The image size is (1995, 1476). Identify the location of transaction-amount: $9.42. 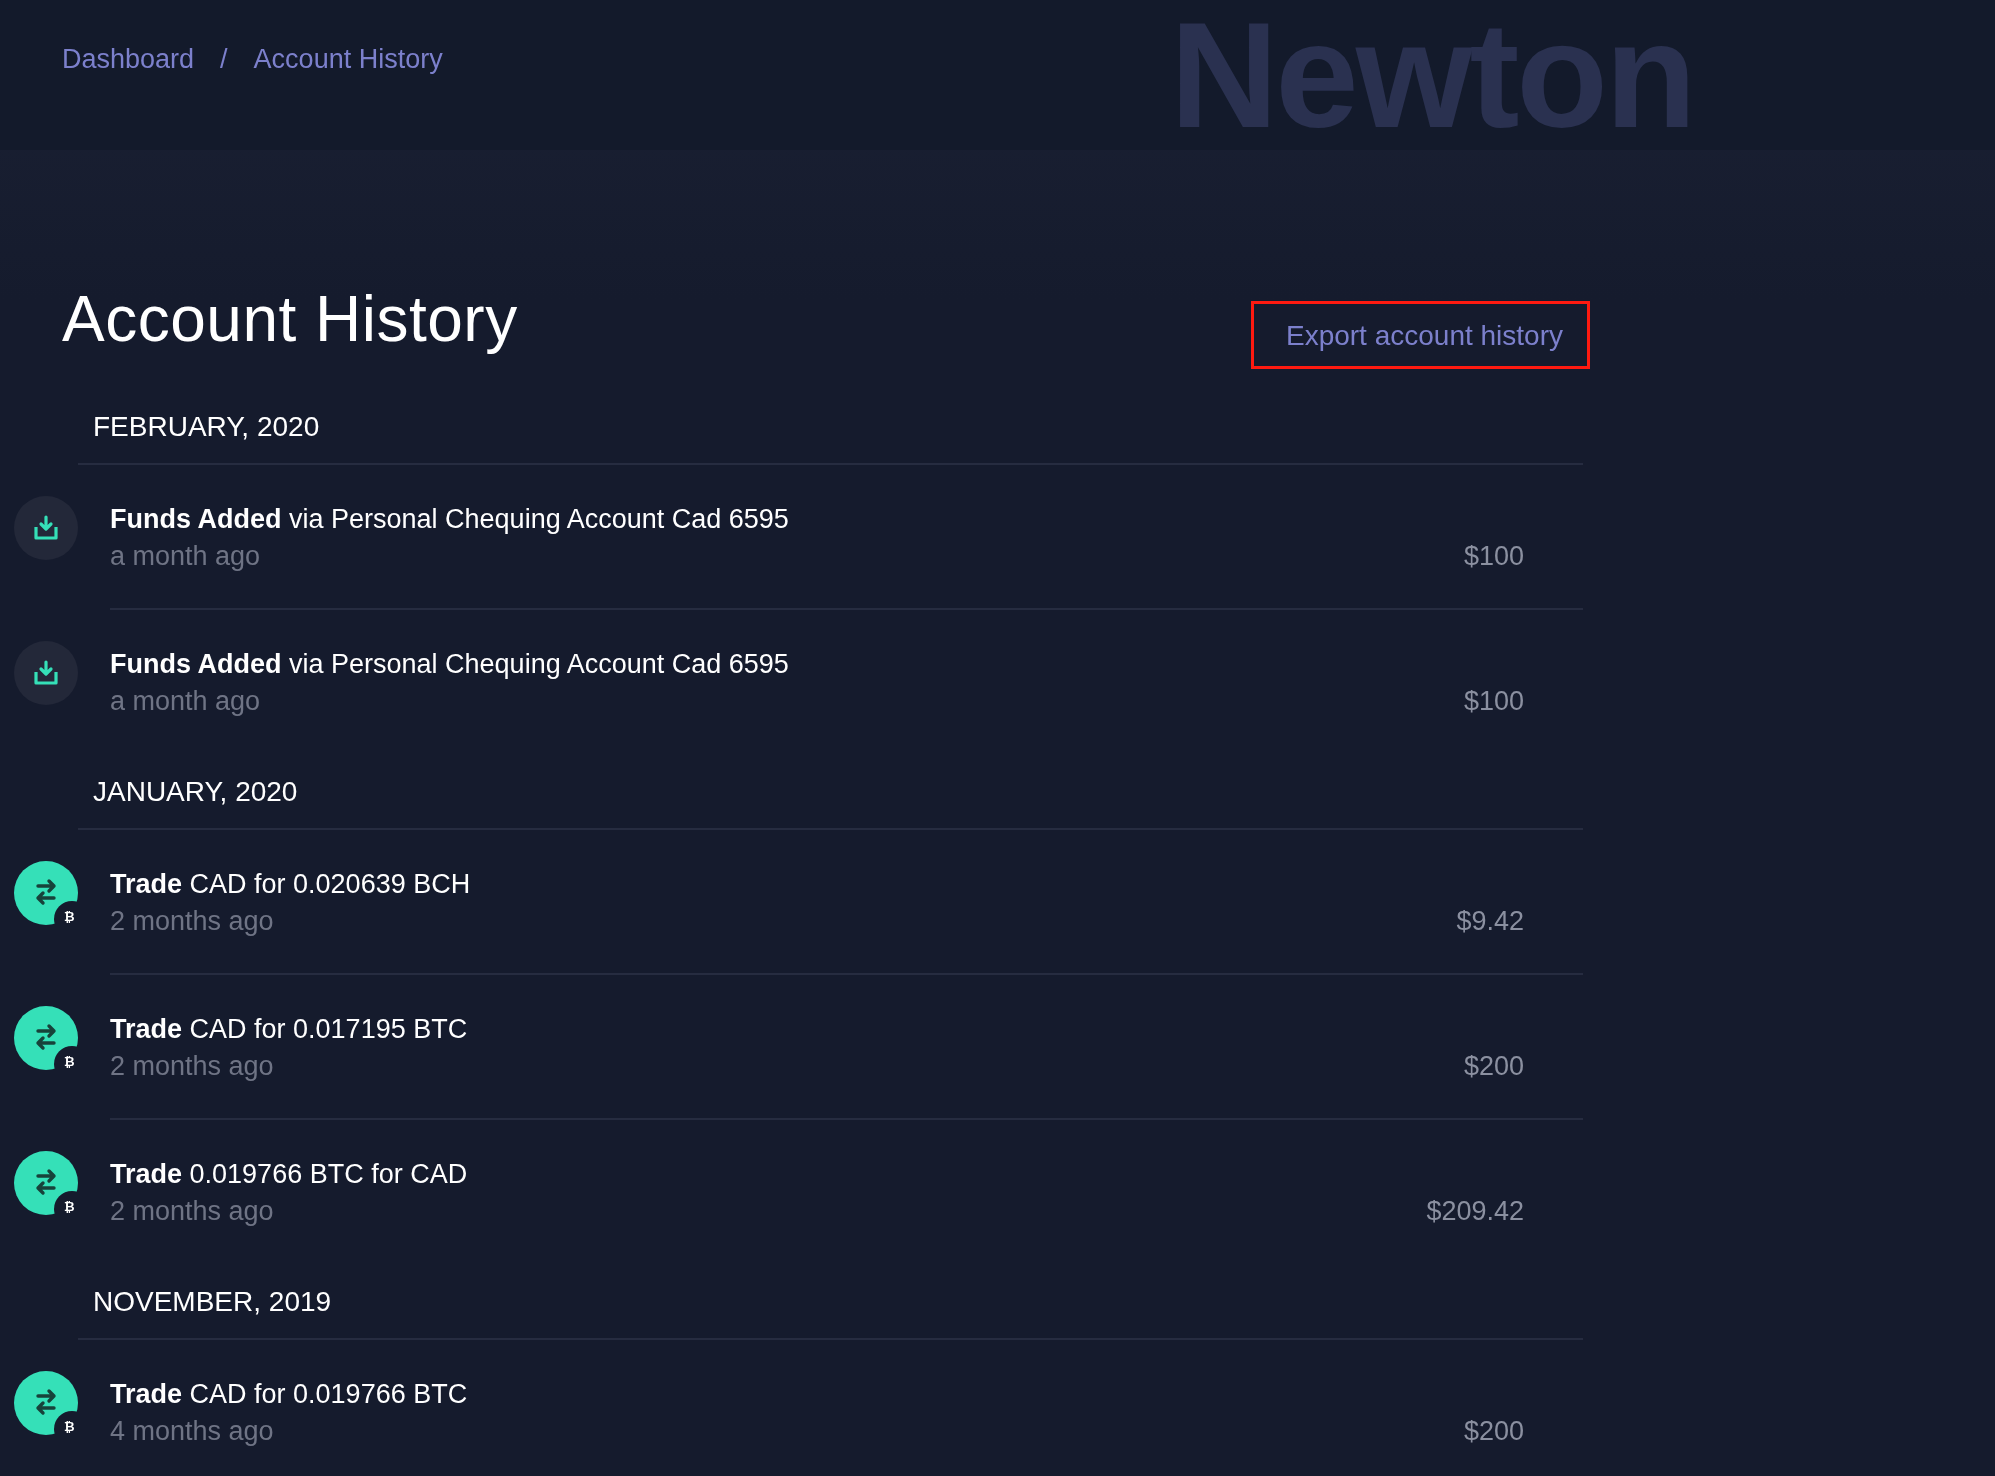
(1490, 921).